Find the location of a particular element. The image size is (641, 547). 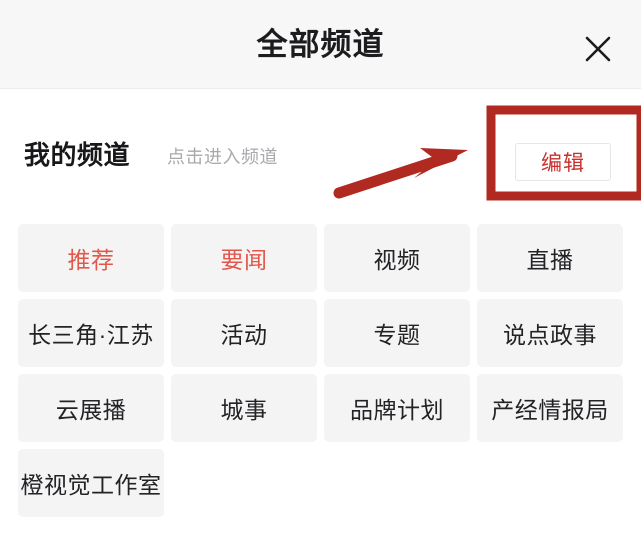

channel-tile: 活动 is located at coordinates (244, 333).